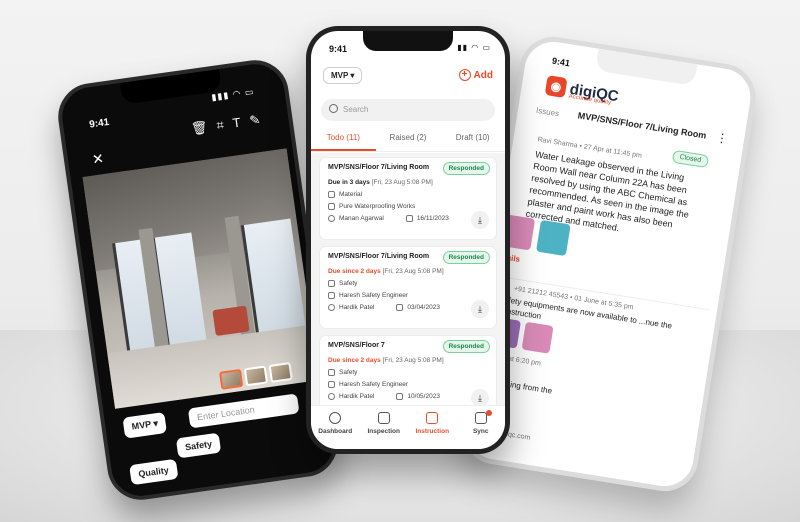  I want to click on pen-icon: ✎, so click(254, 120).